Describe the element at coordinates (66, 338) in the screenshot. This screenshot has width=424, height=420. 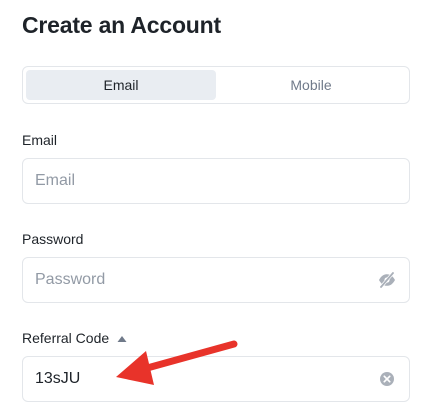
I see `referral-label-text: Referral Code` at that location.